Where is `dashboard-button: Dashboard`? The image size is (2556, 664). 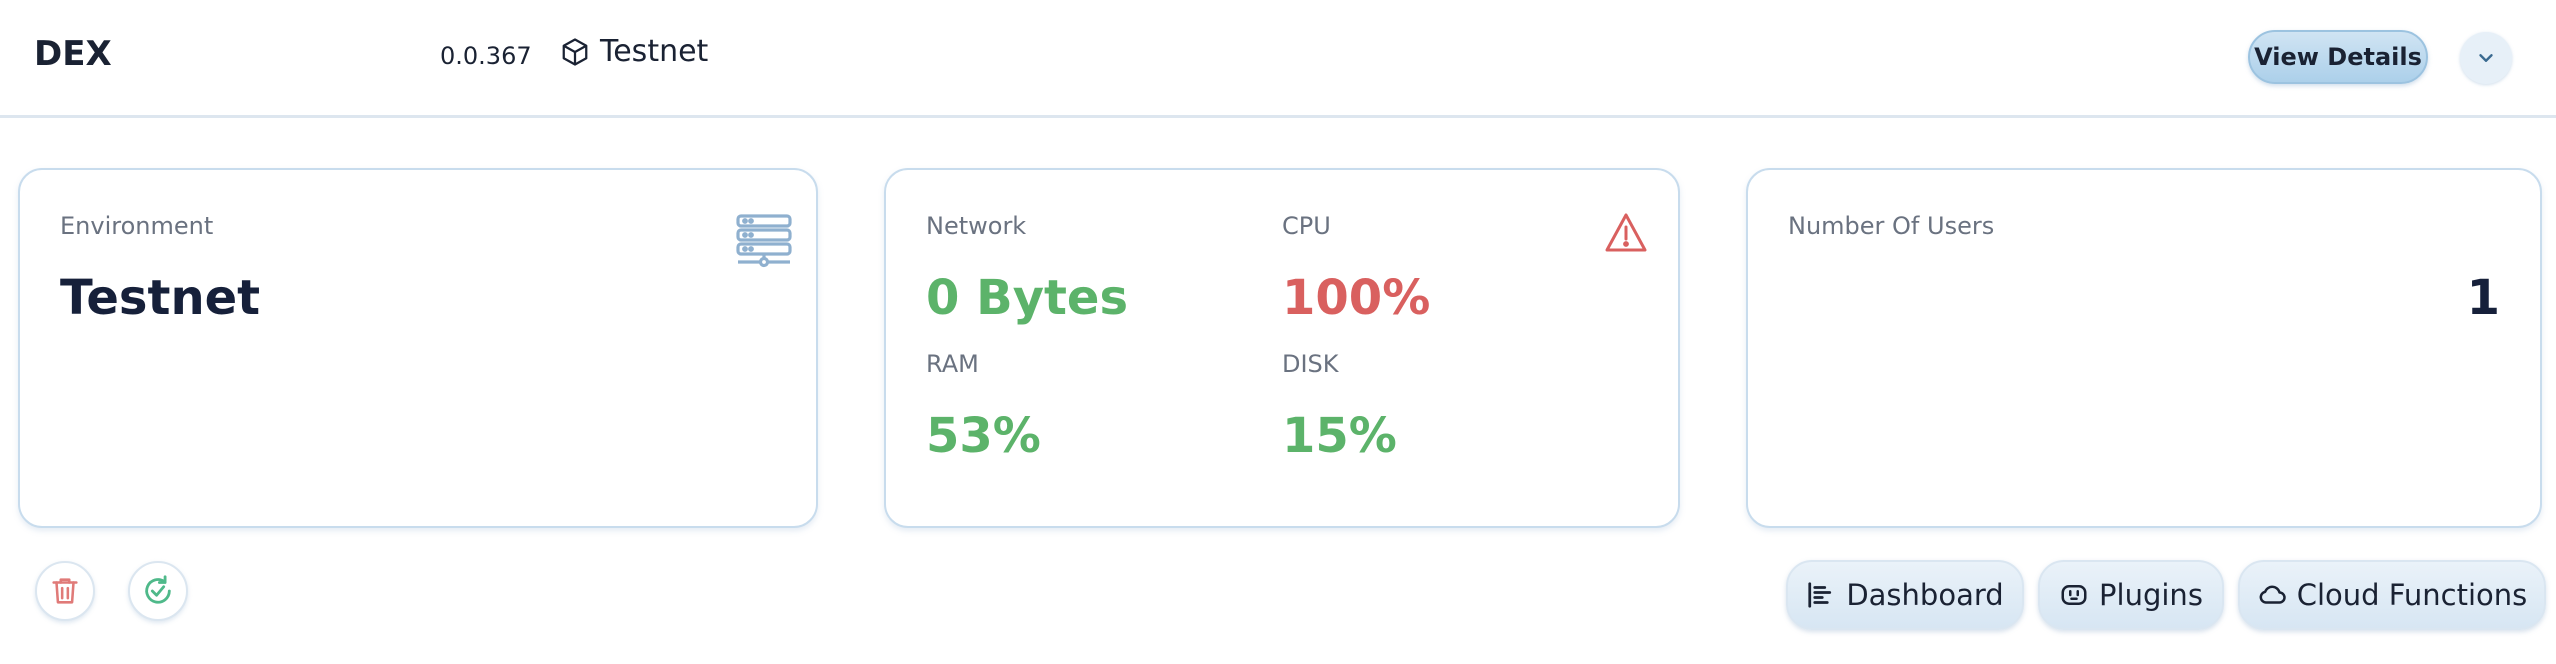 dashboard-button: Dashboard is located at coordinates (1905, 595).